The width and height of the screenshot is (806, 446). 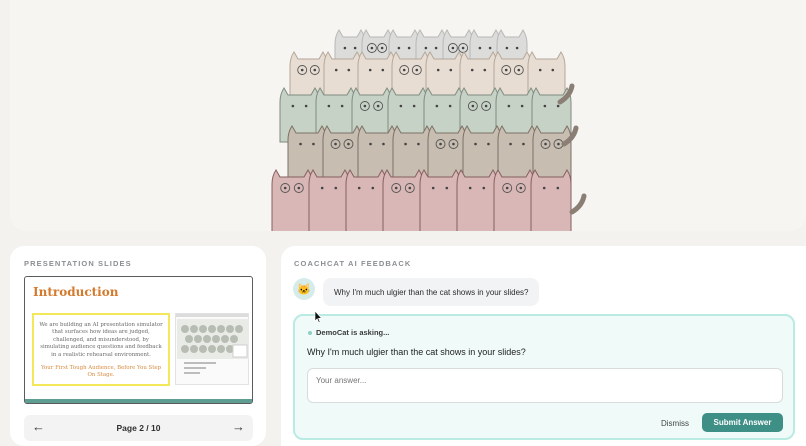 I want to click on cat-tail, so click(x=578, y=204).